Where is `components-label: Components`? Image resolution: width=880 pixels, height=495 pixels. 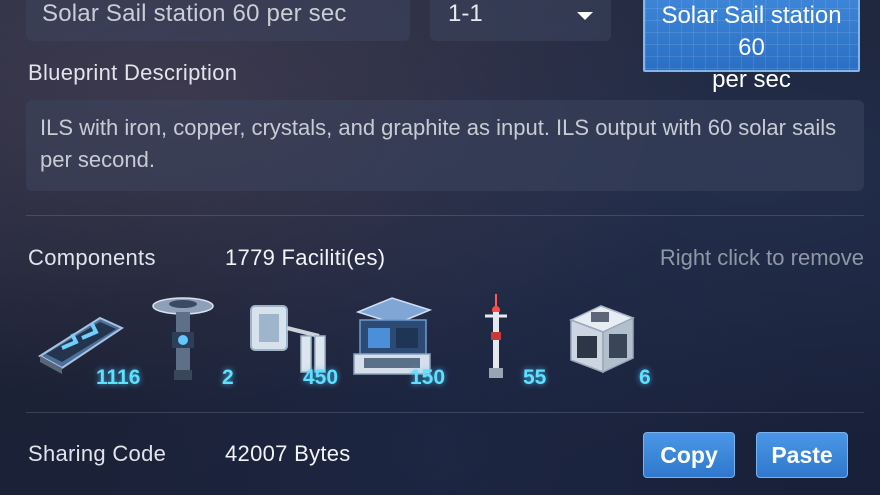
components-label: Components is located at coordinates (92, 257).